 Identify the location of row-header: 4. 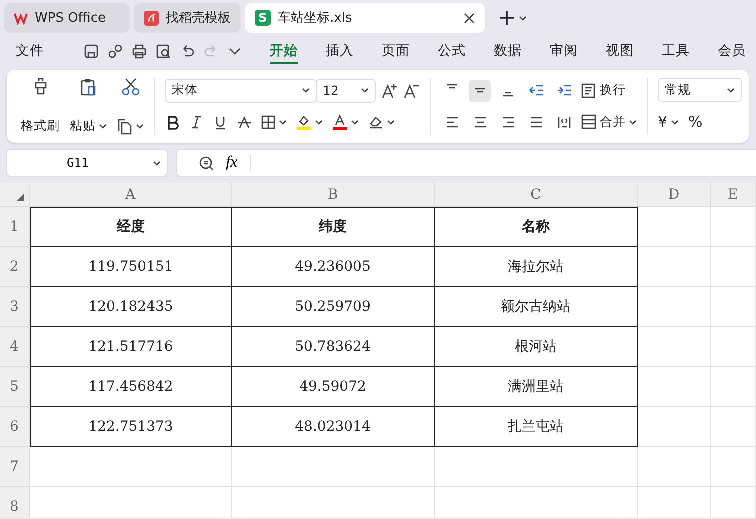
(15, 347).